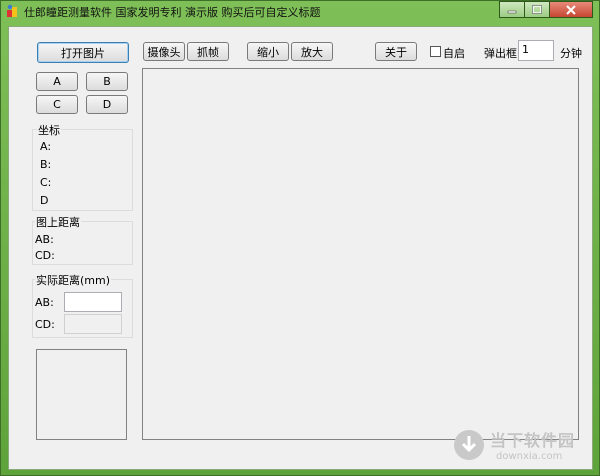  What do you see at coordinates (83, 52) in the screenshot?
I see `open-image-button: 打开图片` at bounding box center [83, 52].